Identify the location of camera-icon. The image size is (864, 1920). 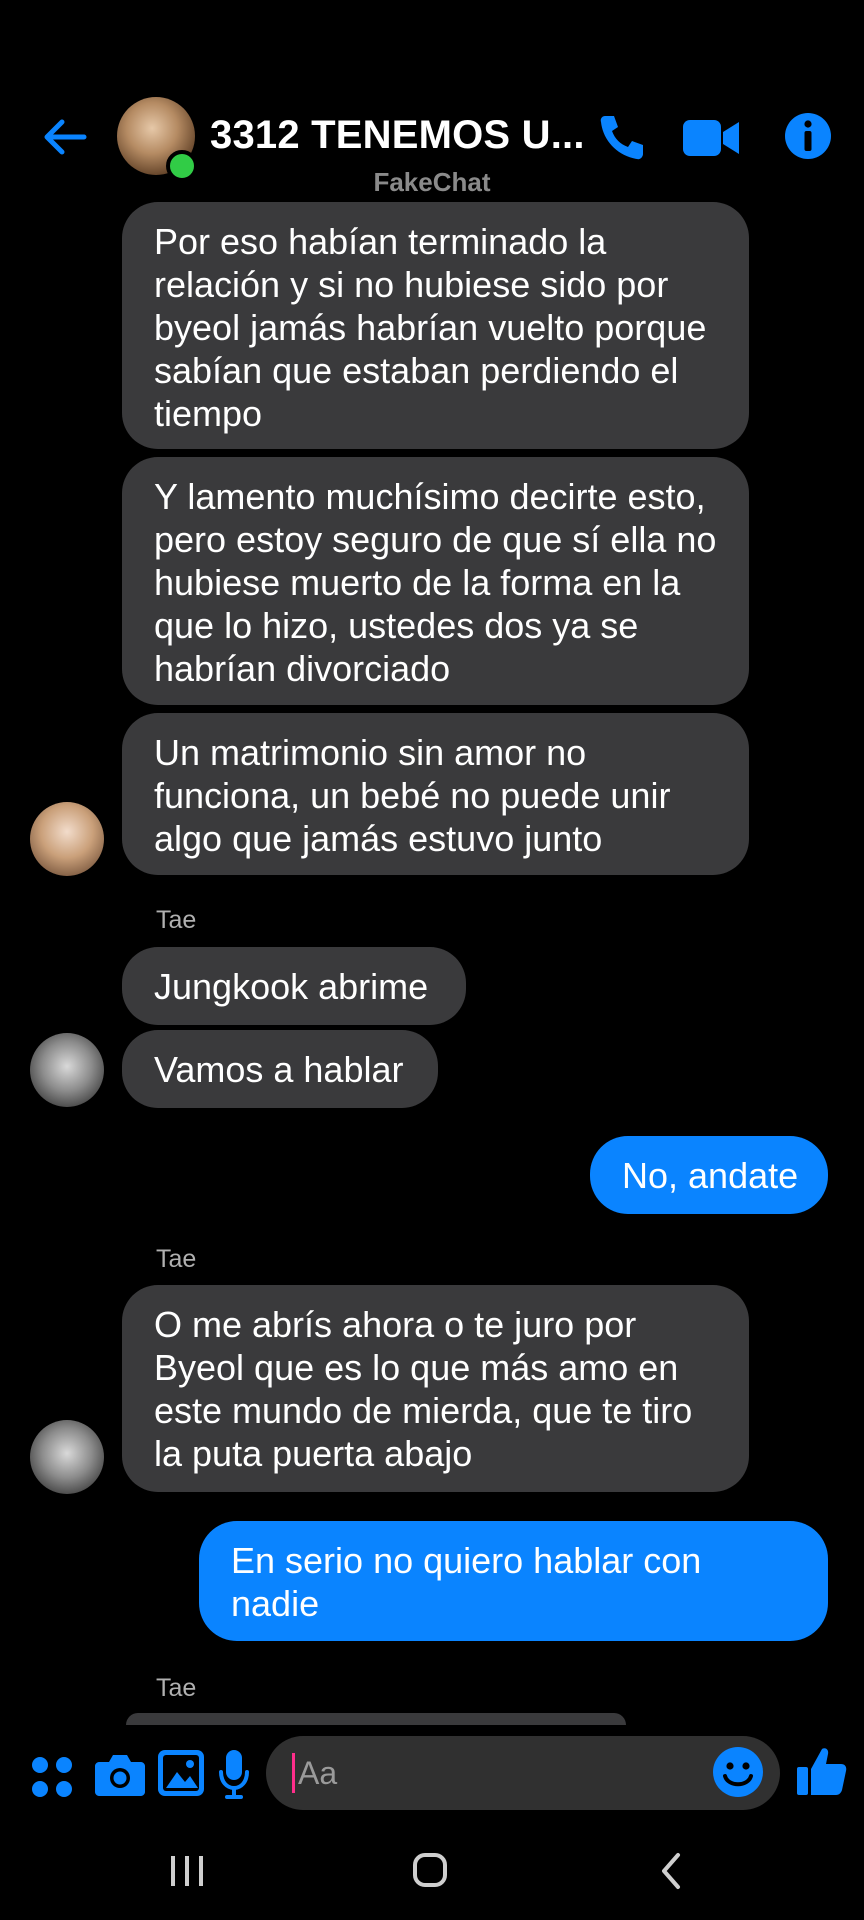
(120, 1774).